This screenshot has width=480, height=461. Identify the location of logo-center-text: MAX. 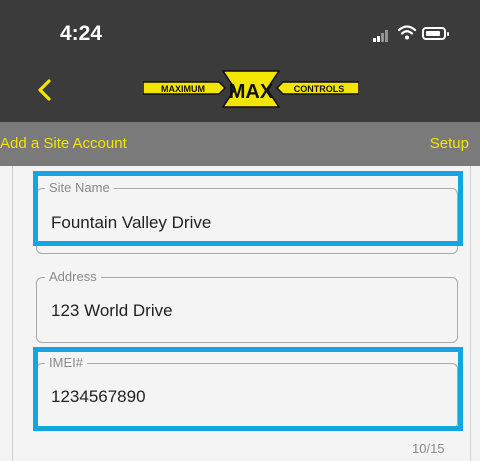
(251, 92).